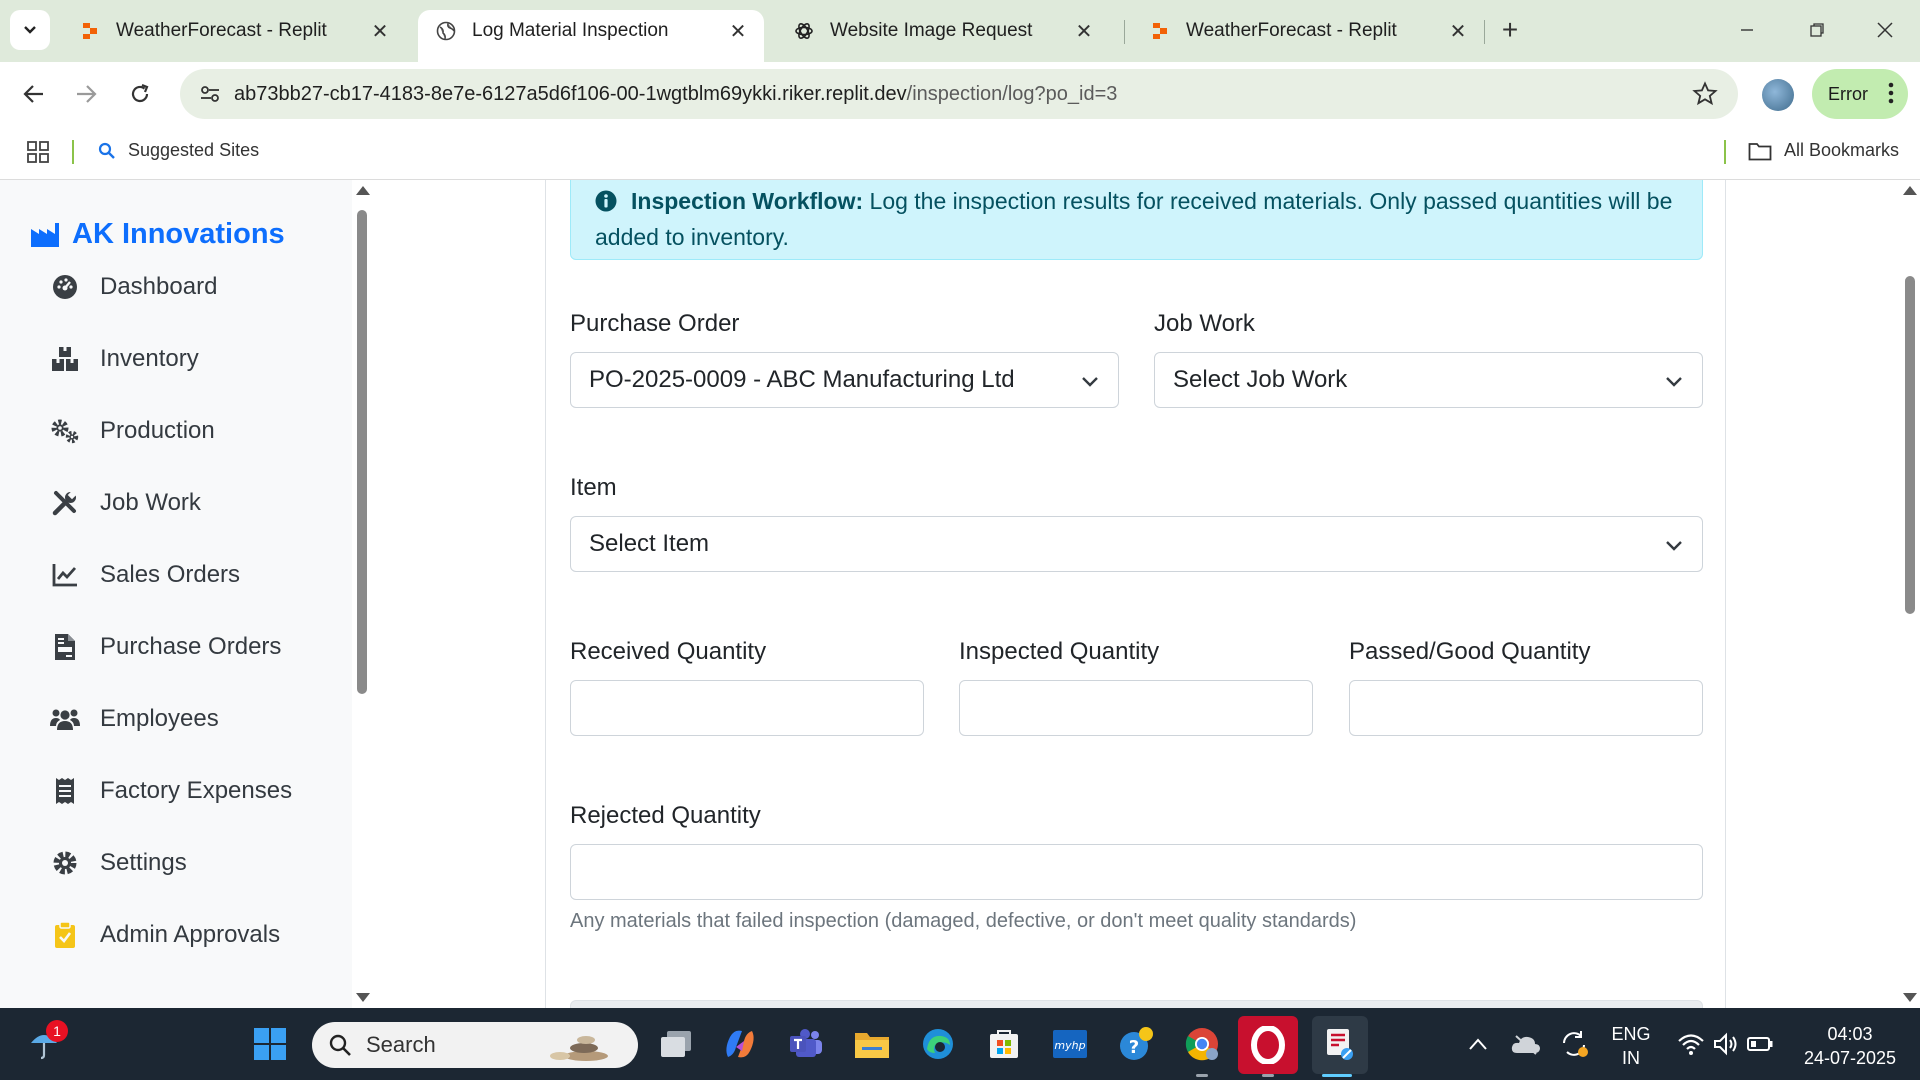 The image size is (1920, 1080). What do you see at coordinates (1747, 30) in the screenshot?
I see `minimize-button` at bounding box center [1747, 30].